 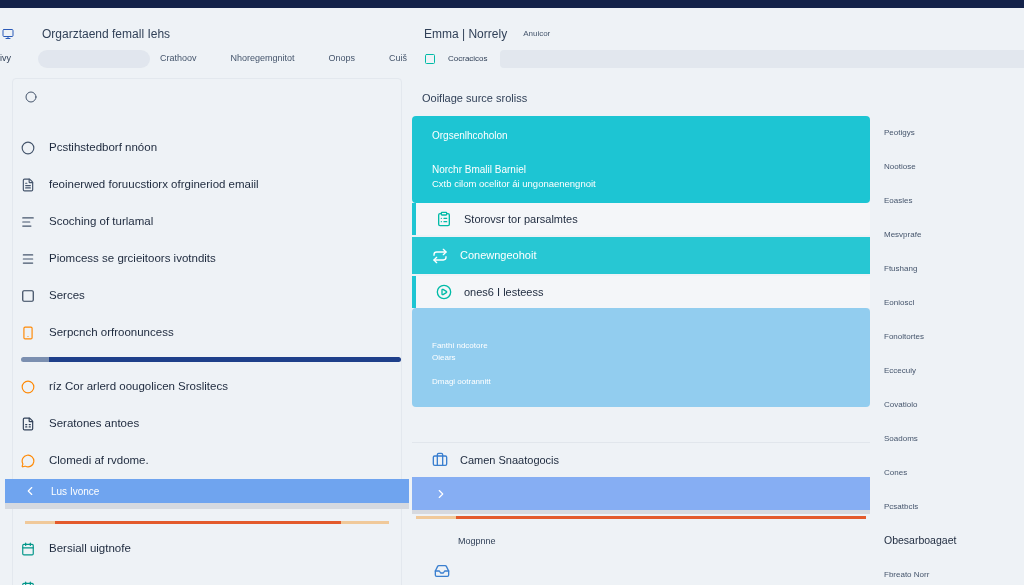 What do you see at coordinates (901, 439) in the screenshot?
I see `side-link: Soadoms` at bounding box center [901, 439].